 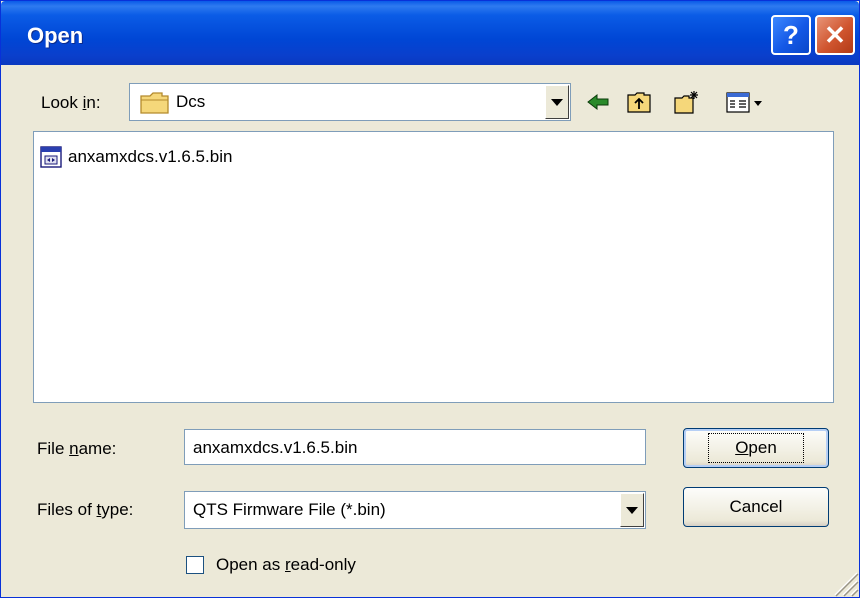 What do you see at coordinates (845, 583) in the screenshot?
I see `resize-grip` at bounding box center [845, 583].